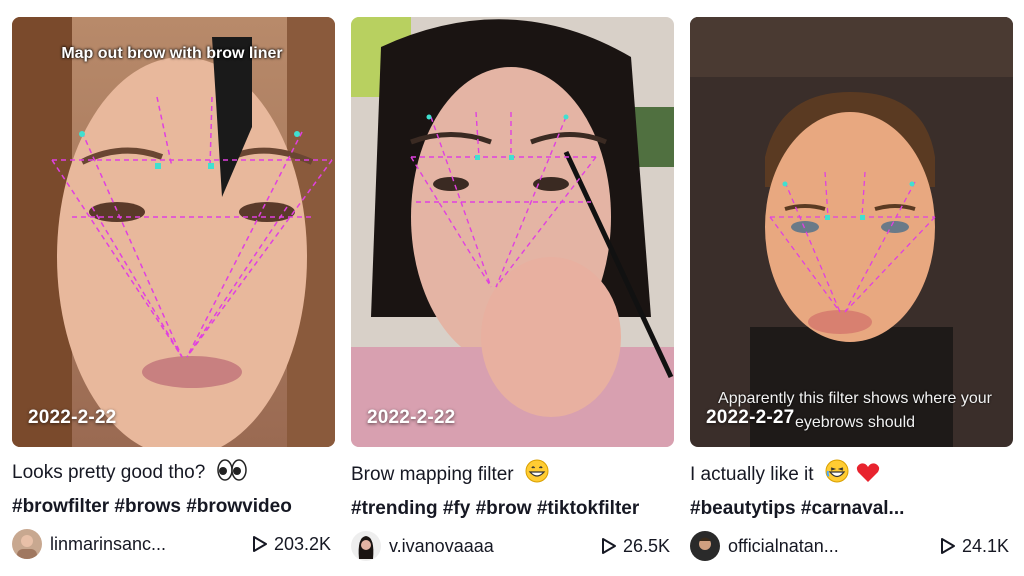 The height and width of the screenshot is (576, 1024). What do you see at coordinates (432, 474) in the screenshot?
I see `description-text: Brow mapping filter` at bounding box center [432, 474].